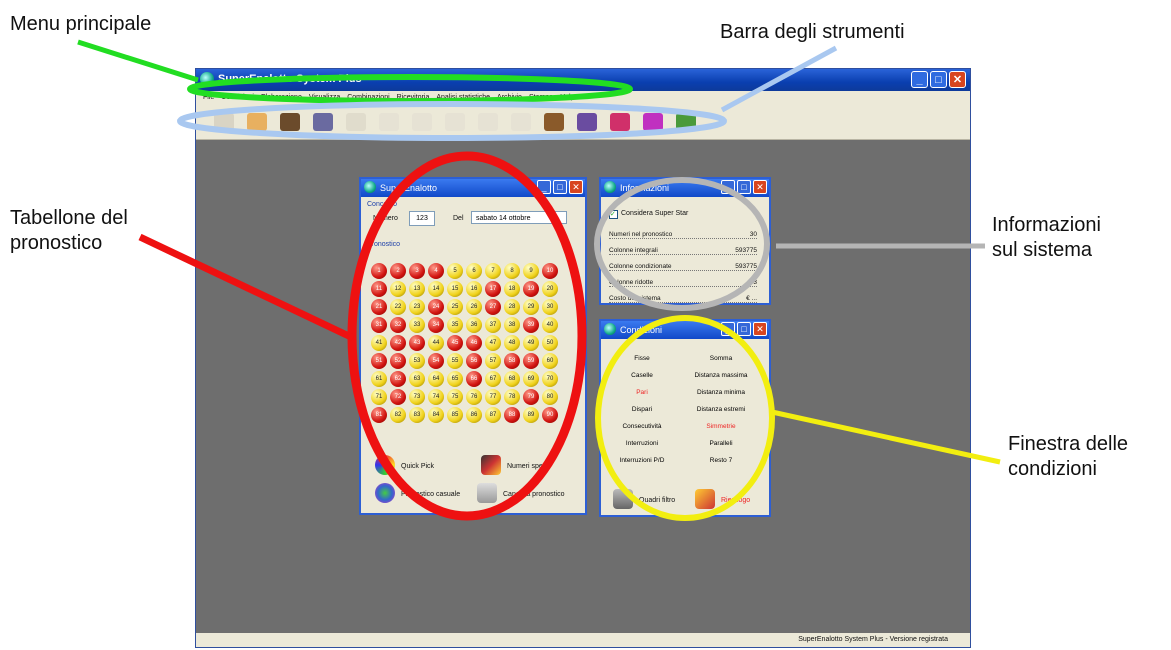  Describe the element at coordinates (491, 465) in the screenshot. I see `numeri-speciali-icon` at that location.